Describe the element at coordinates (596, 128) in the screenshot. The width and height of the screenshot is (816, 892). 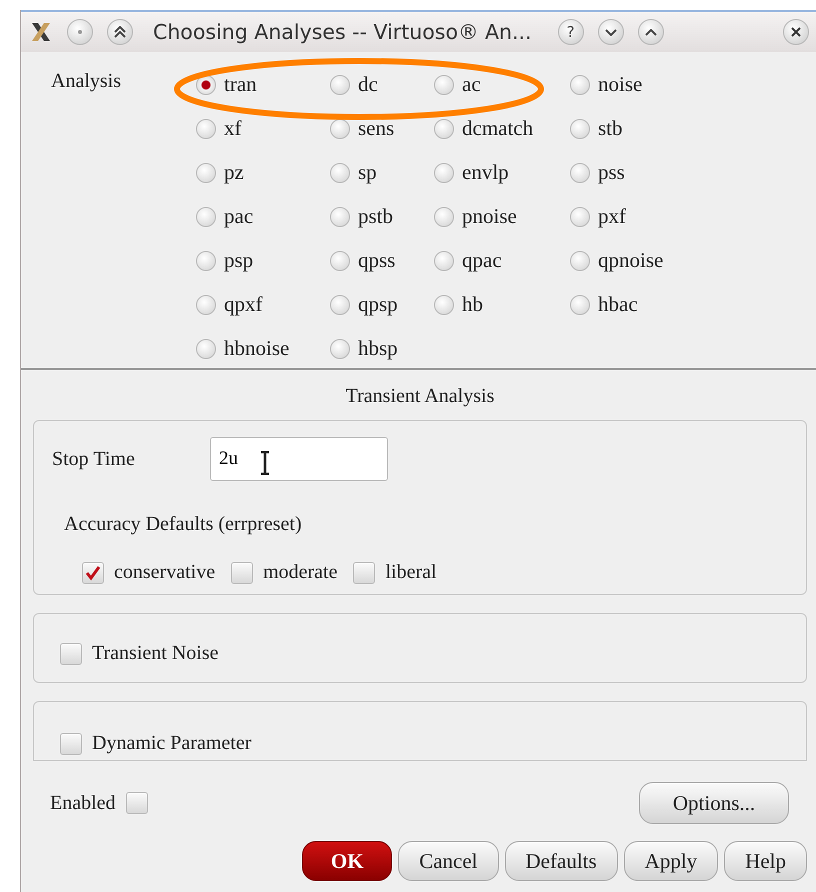
I see `radio-option: stb` at that location.